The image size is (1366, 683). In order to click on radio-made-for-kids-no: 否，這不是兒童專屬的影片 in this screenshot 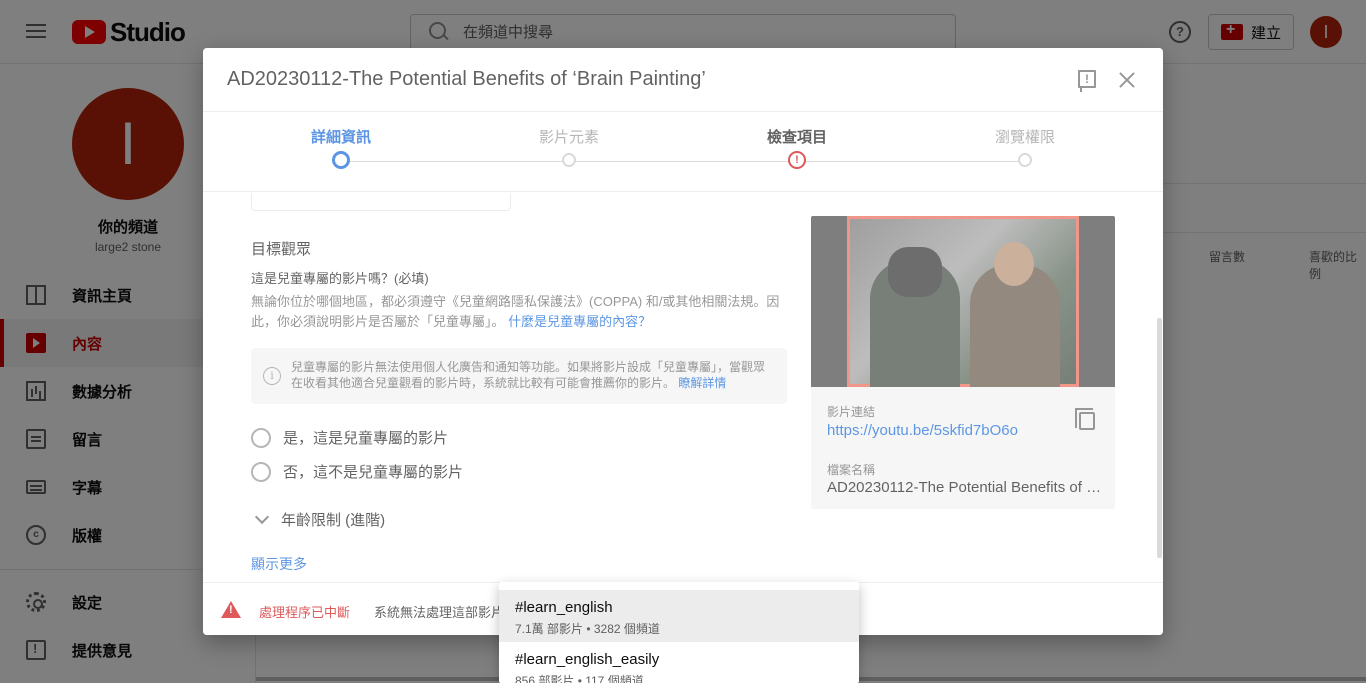, I will do `click(357, 471)`.